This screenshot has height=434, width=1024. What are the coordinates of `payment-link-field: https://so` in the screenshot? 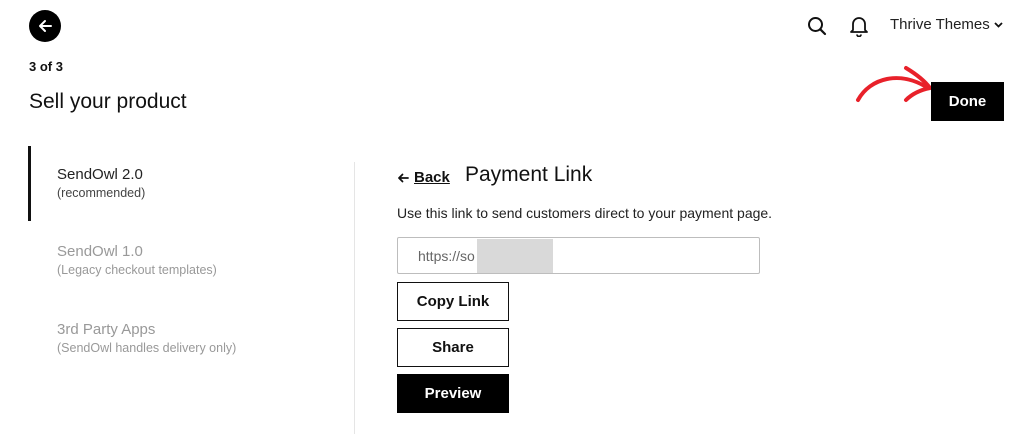 It's located at (578, 255).